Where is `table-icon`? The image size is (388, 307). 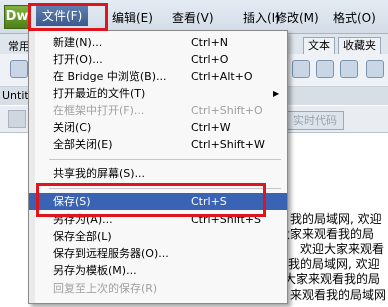
table-icon is located at coordinates (301, 69).